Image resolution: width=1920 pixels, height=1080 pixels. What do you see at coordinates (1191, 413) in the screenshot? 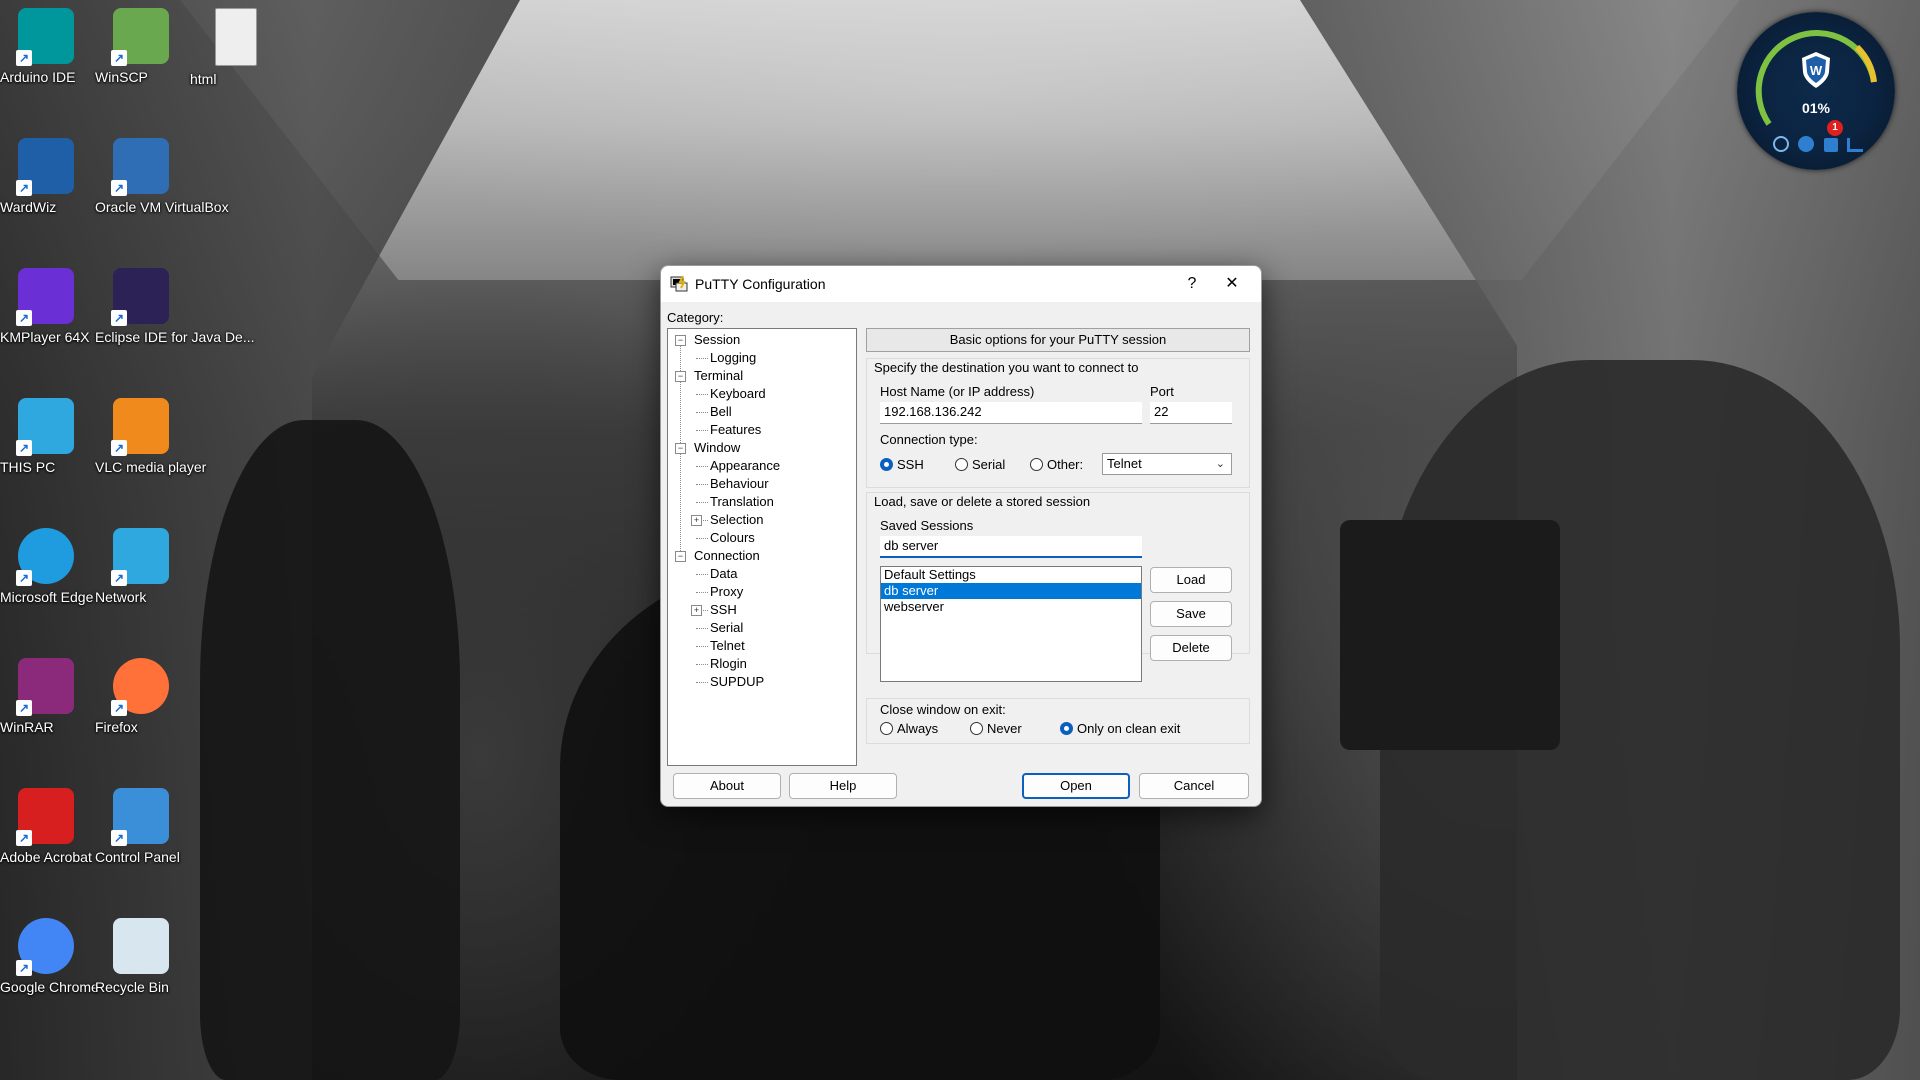
I see `port-input: 22` at bounding box center [1191, 413].